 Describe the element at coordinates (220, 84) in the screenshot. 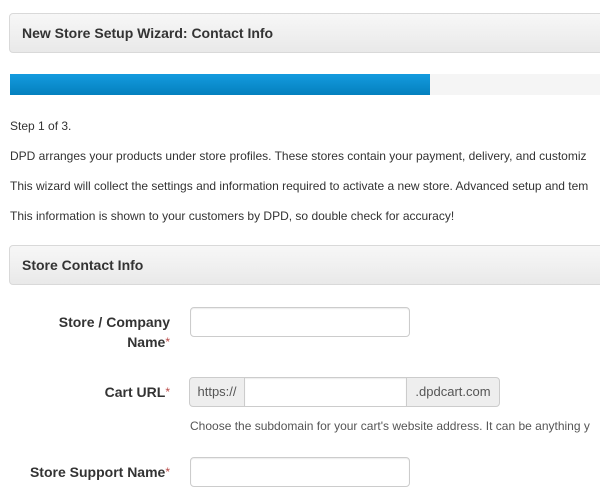

I see `progress-fill` at that location.